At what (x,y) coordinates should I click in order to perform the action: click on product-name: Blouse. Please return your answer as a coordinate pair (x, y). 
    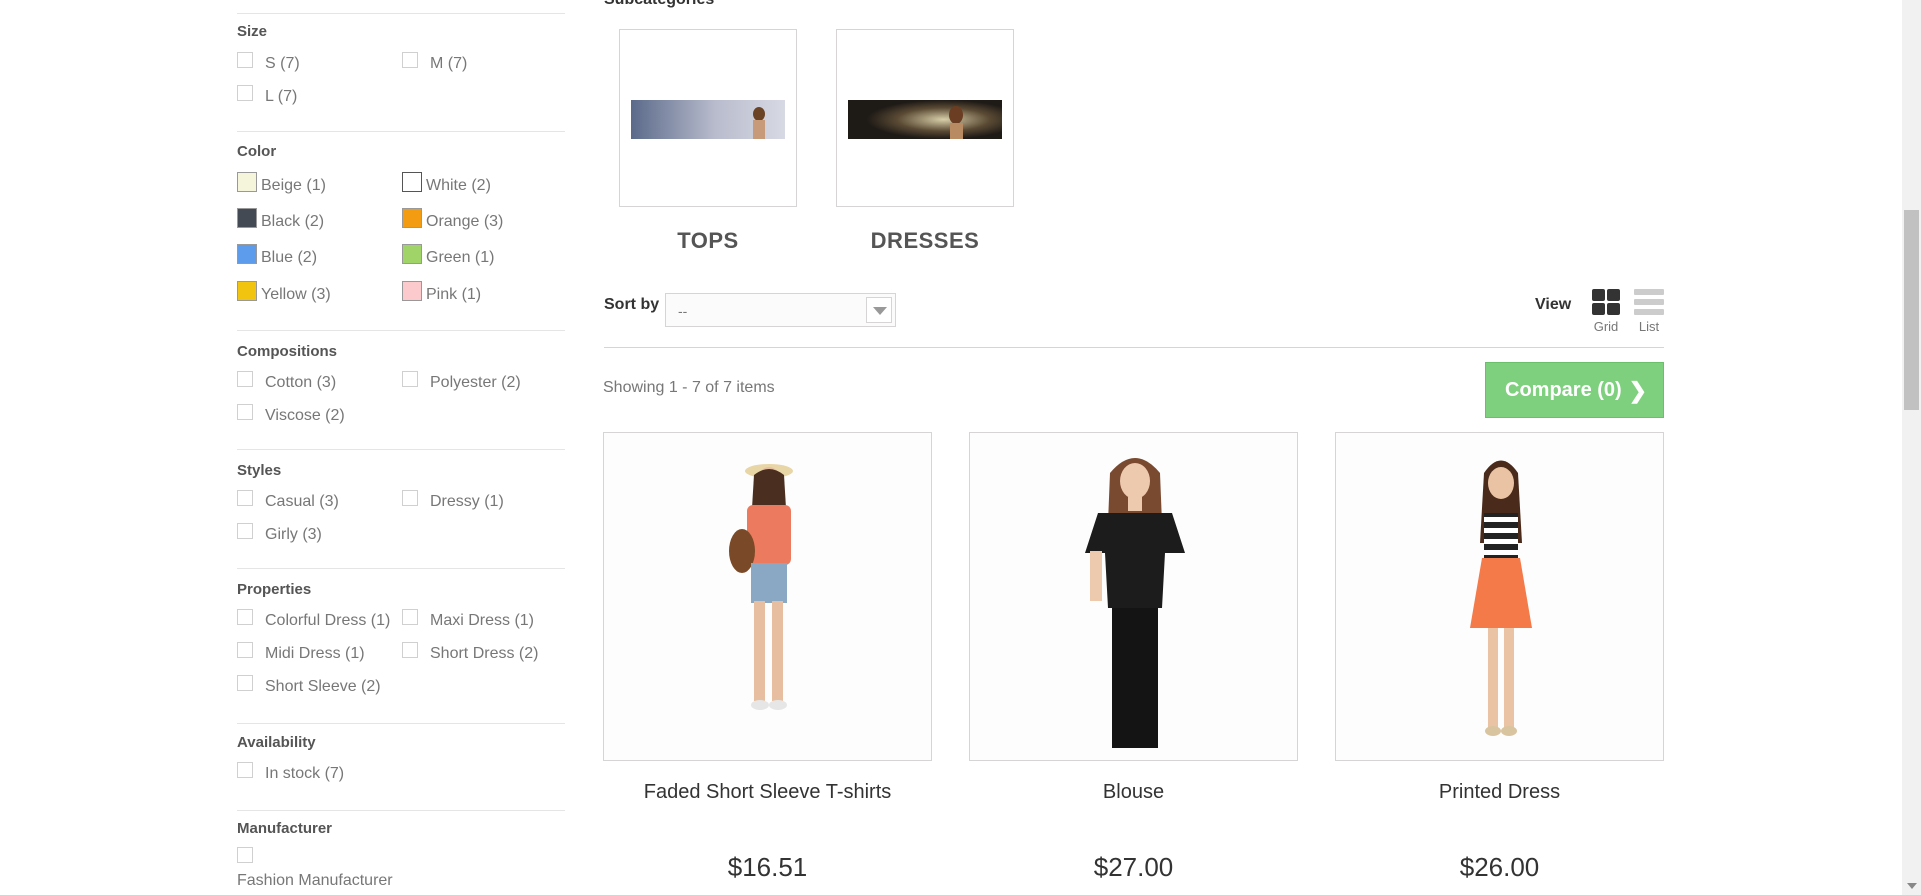
    Looking at the image, I should click on (1133, 792).